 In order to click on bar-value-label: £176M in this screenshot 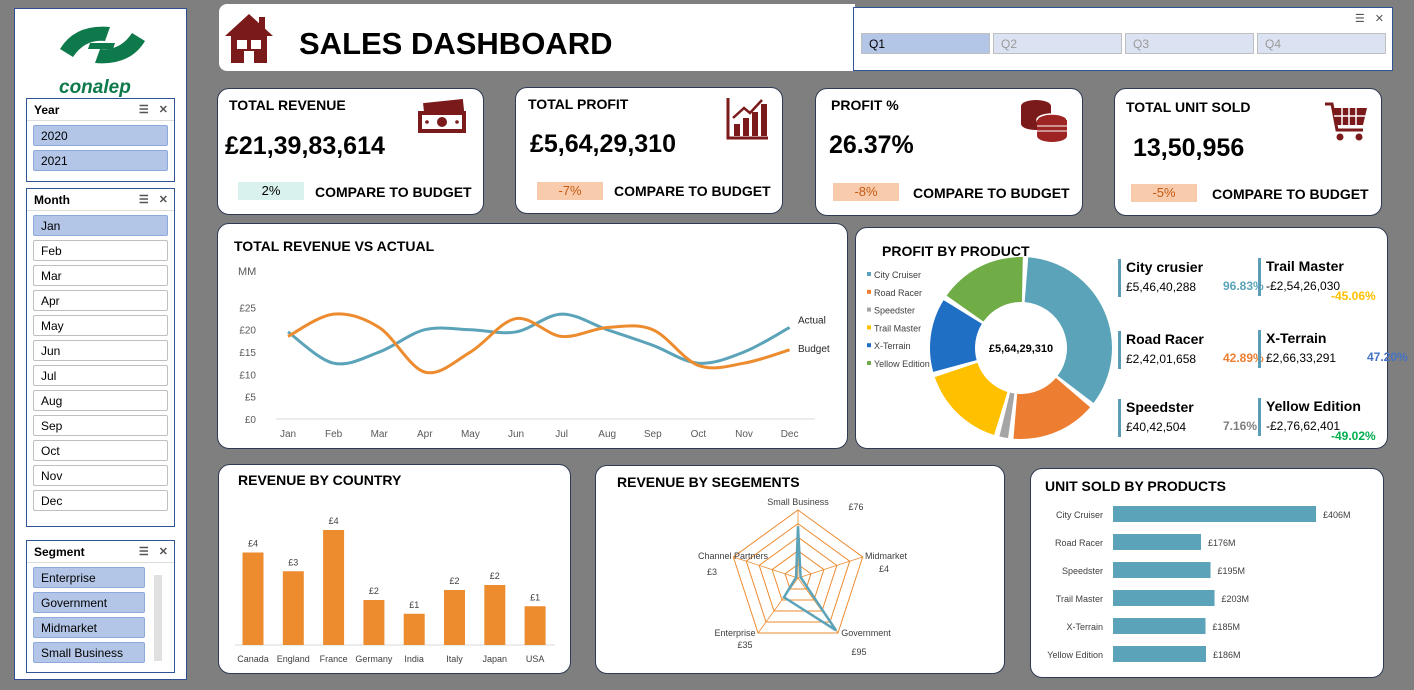, I will do `click(1222, 543)`.